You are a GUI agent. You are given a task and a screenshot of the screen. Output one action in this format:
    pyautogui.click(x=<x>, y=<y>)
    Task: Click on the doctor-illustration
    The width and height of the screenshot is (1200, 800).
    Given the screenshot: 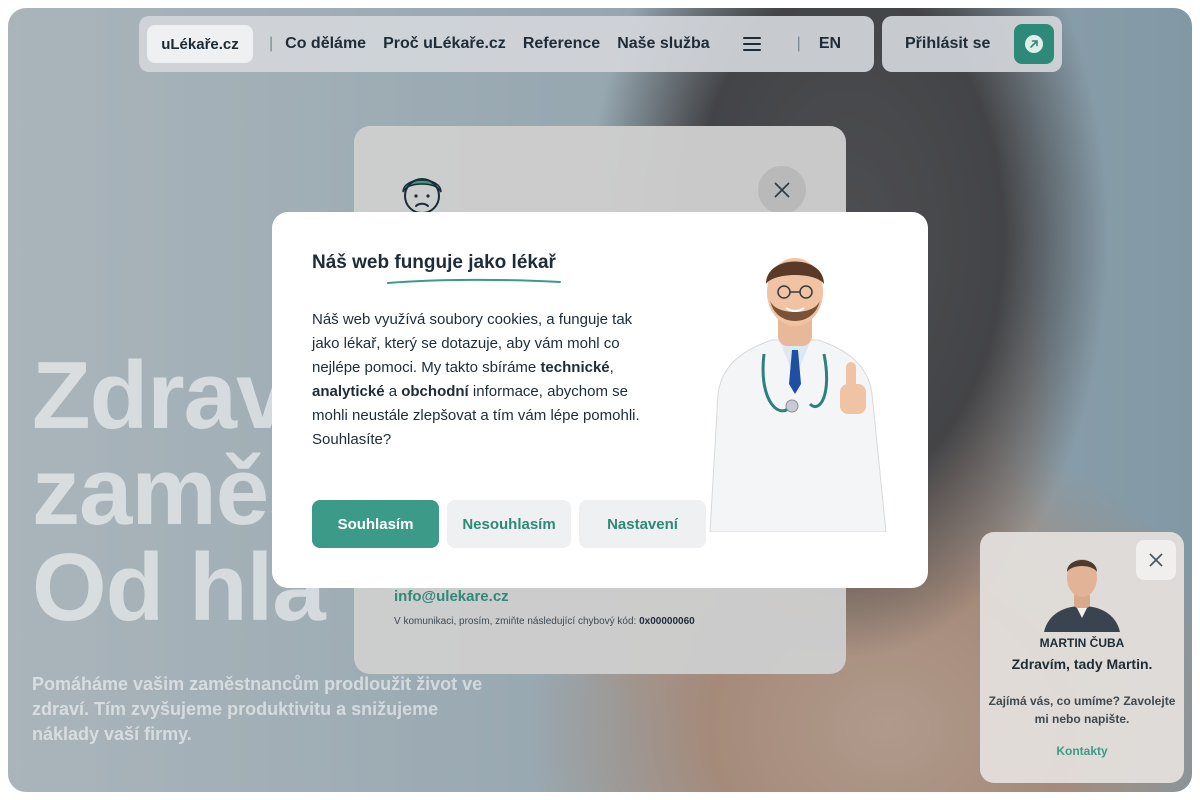 What is the action you would take?
    pyautogui.click(x=798, y=395)
    